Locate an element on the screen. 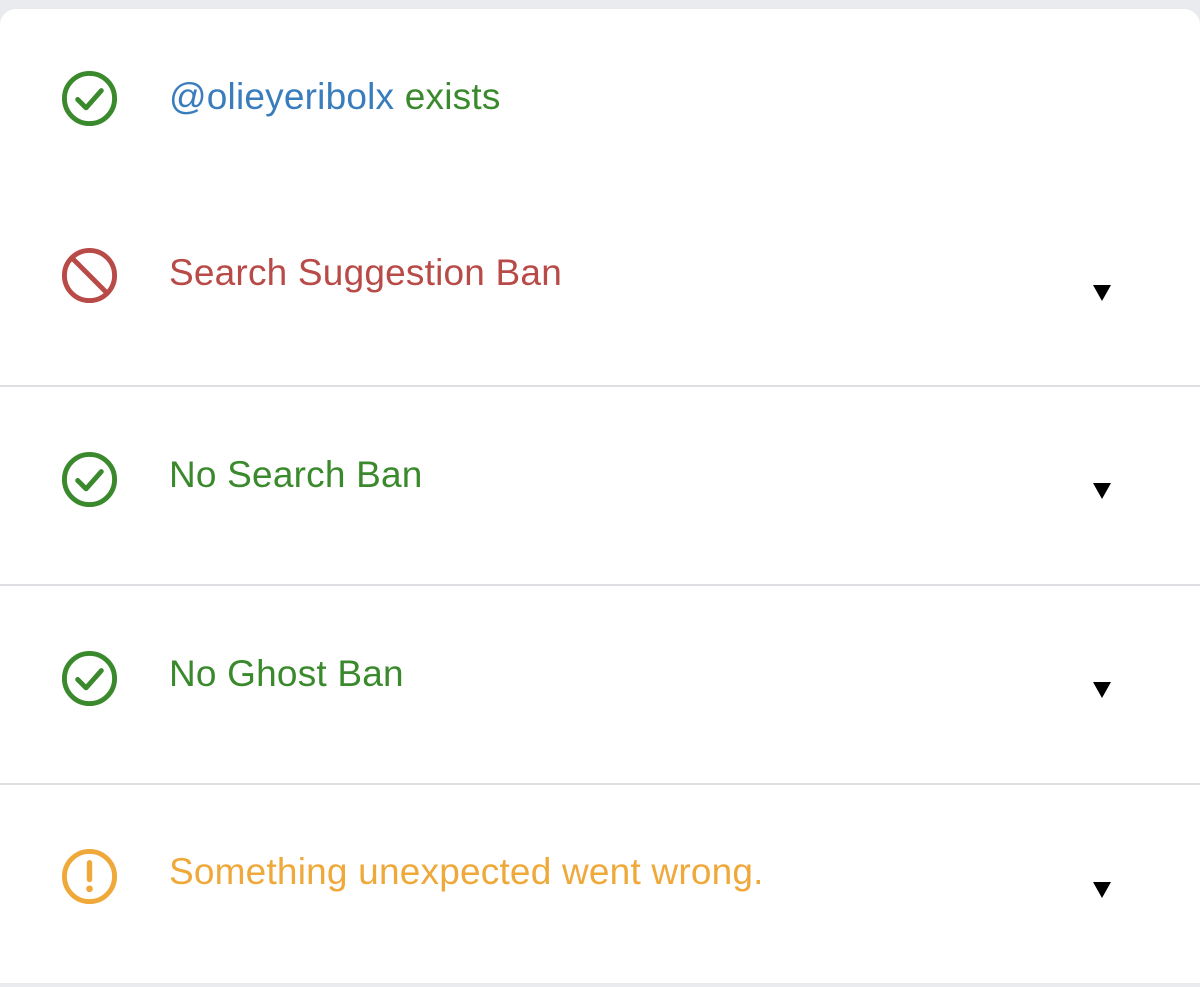 This screenshot has width=1200, height=987. exclamation-circle-icon is located at coordinates (89, 876).